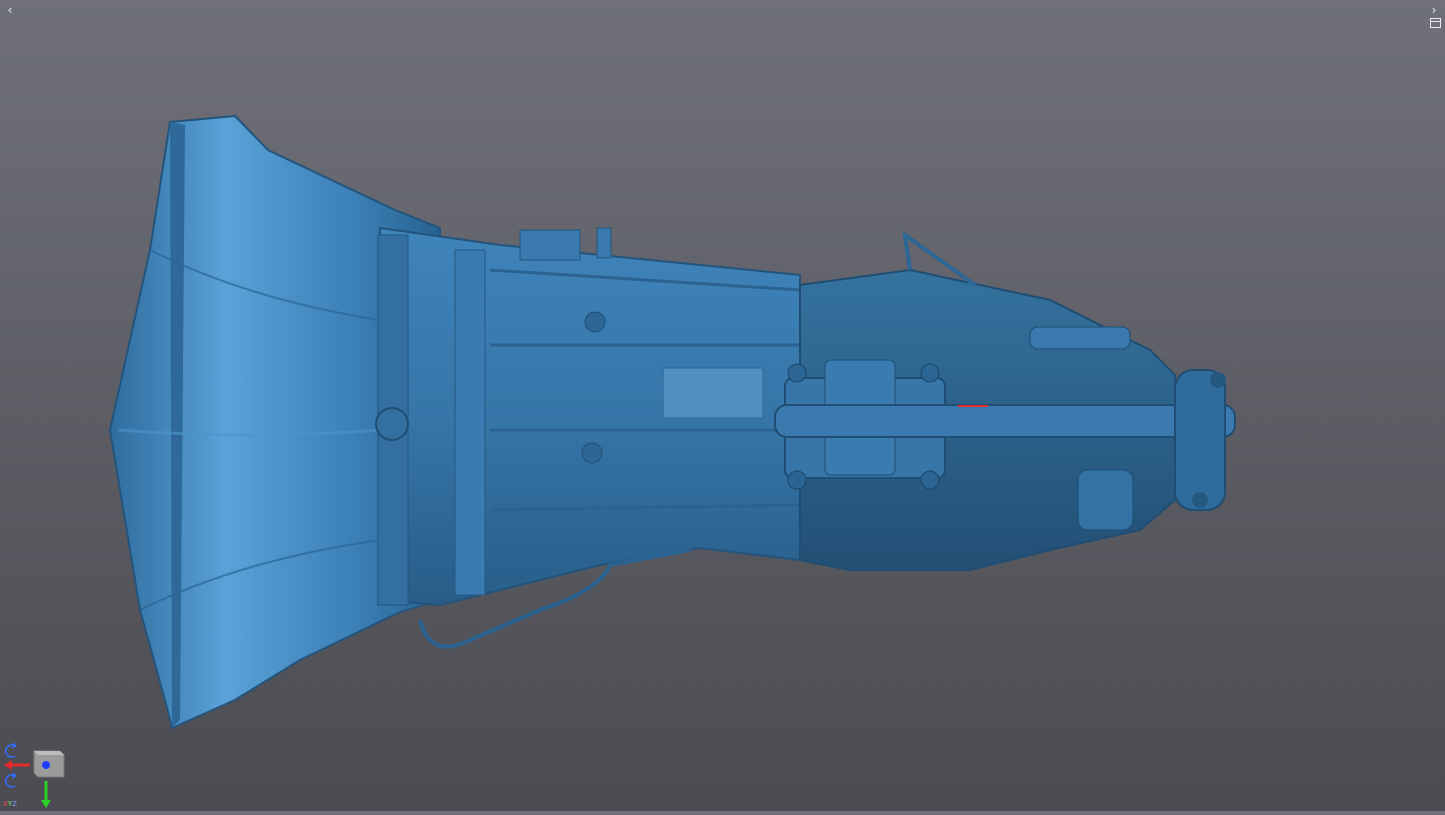  Describe the element at coordinates (14, 804) in the screenshot. I see `z-axis-label: Z` at that location.